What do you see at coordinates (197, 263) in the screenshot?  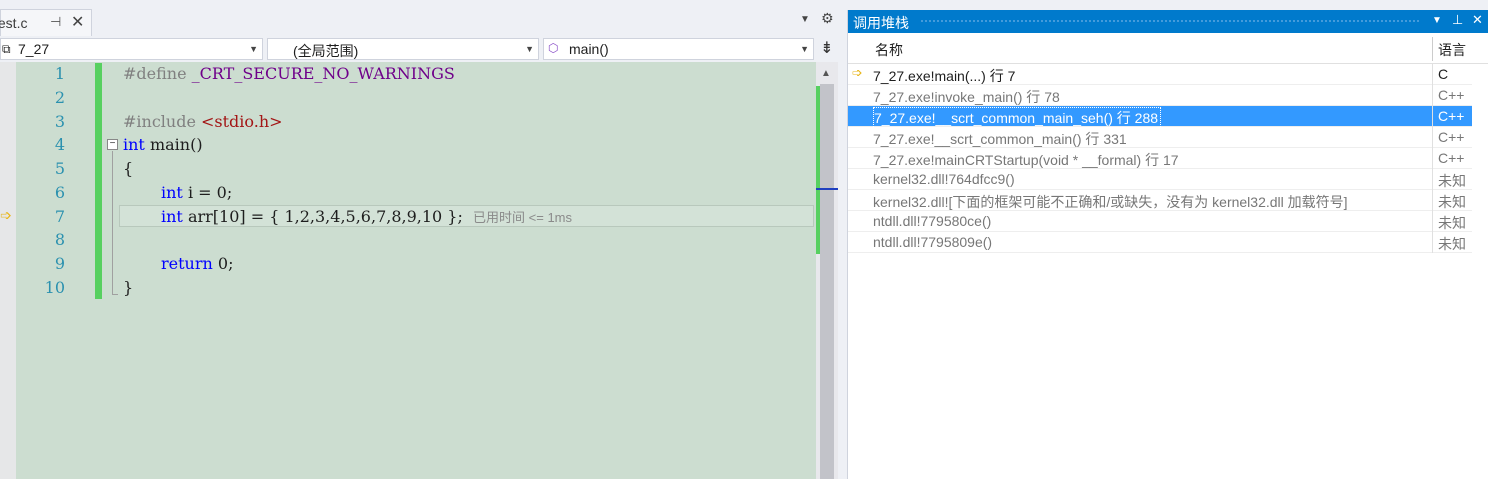 I see `code-line-9: return 0;` at bounding box center [197, 263].